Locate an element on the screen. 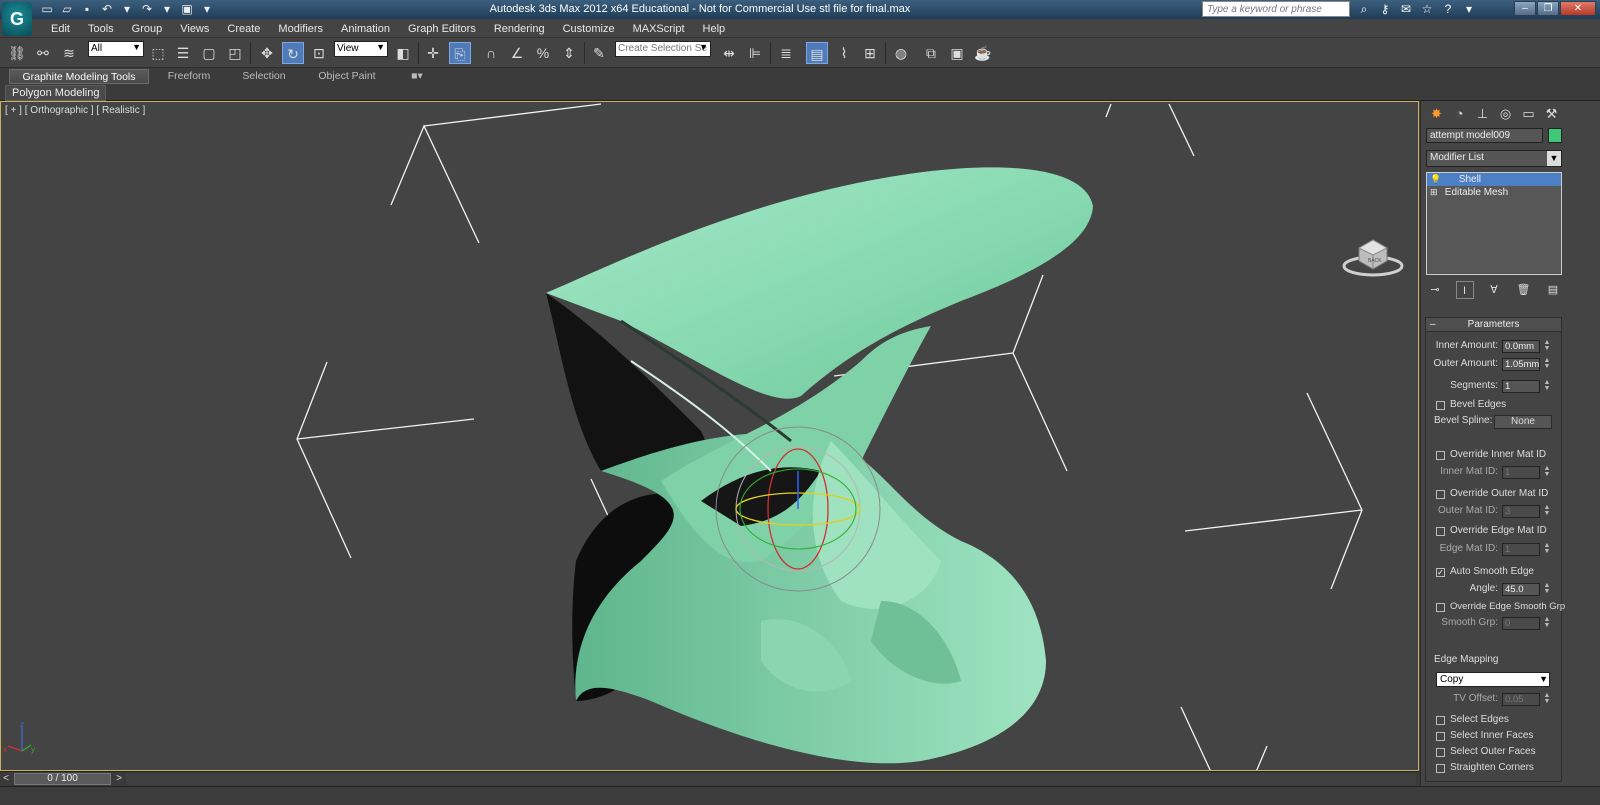  time-track is located at coordinates (771, 779).